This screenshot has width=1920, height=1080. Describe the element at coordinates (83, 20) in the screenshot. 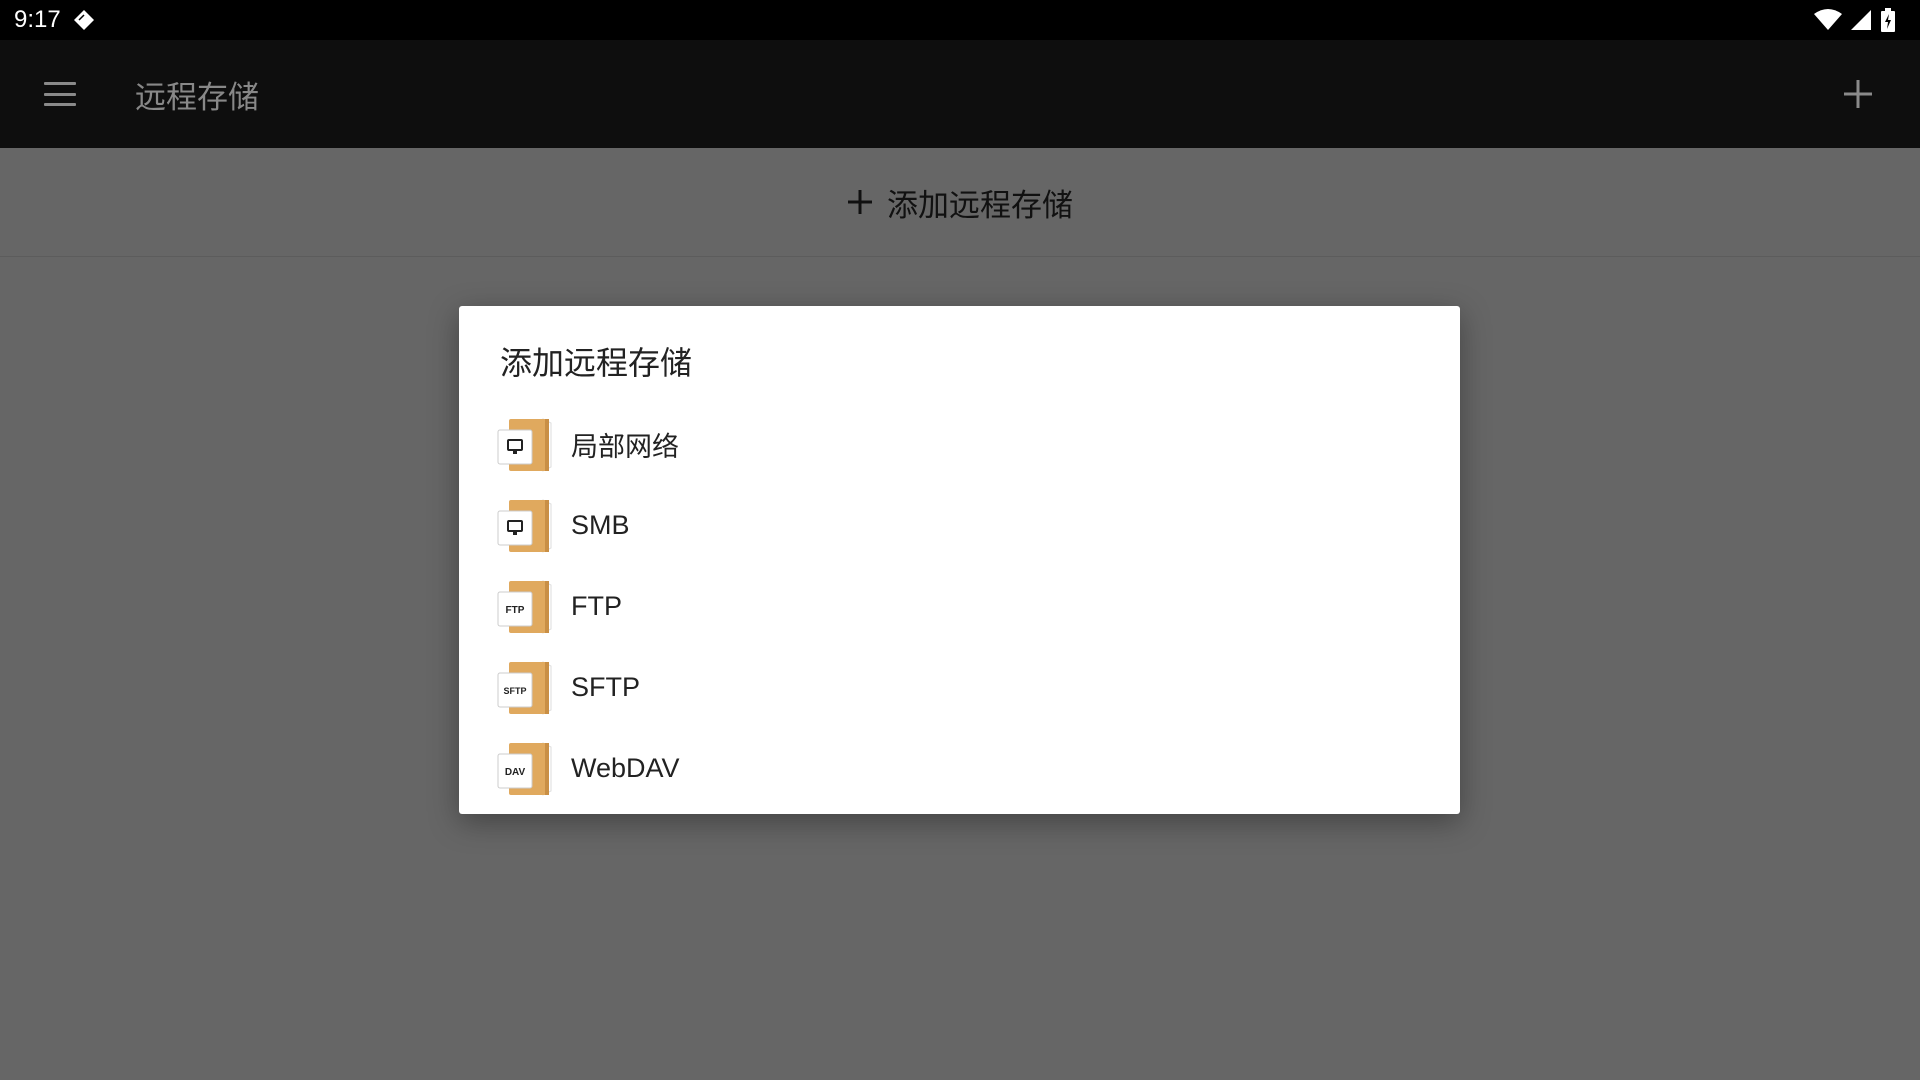

I see `notification-icon` at that location.